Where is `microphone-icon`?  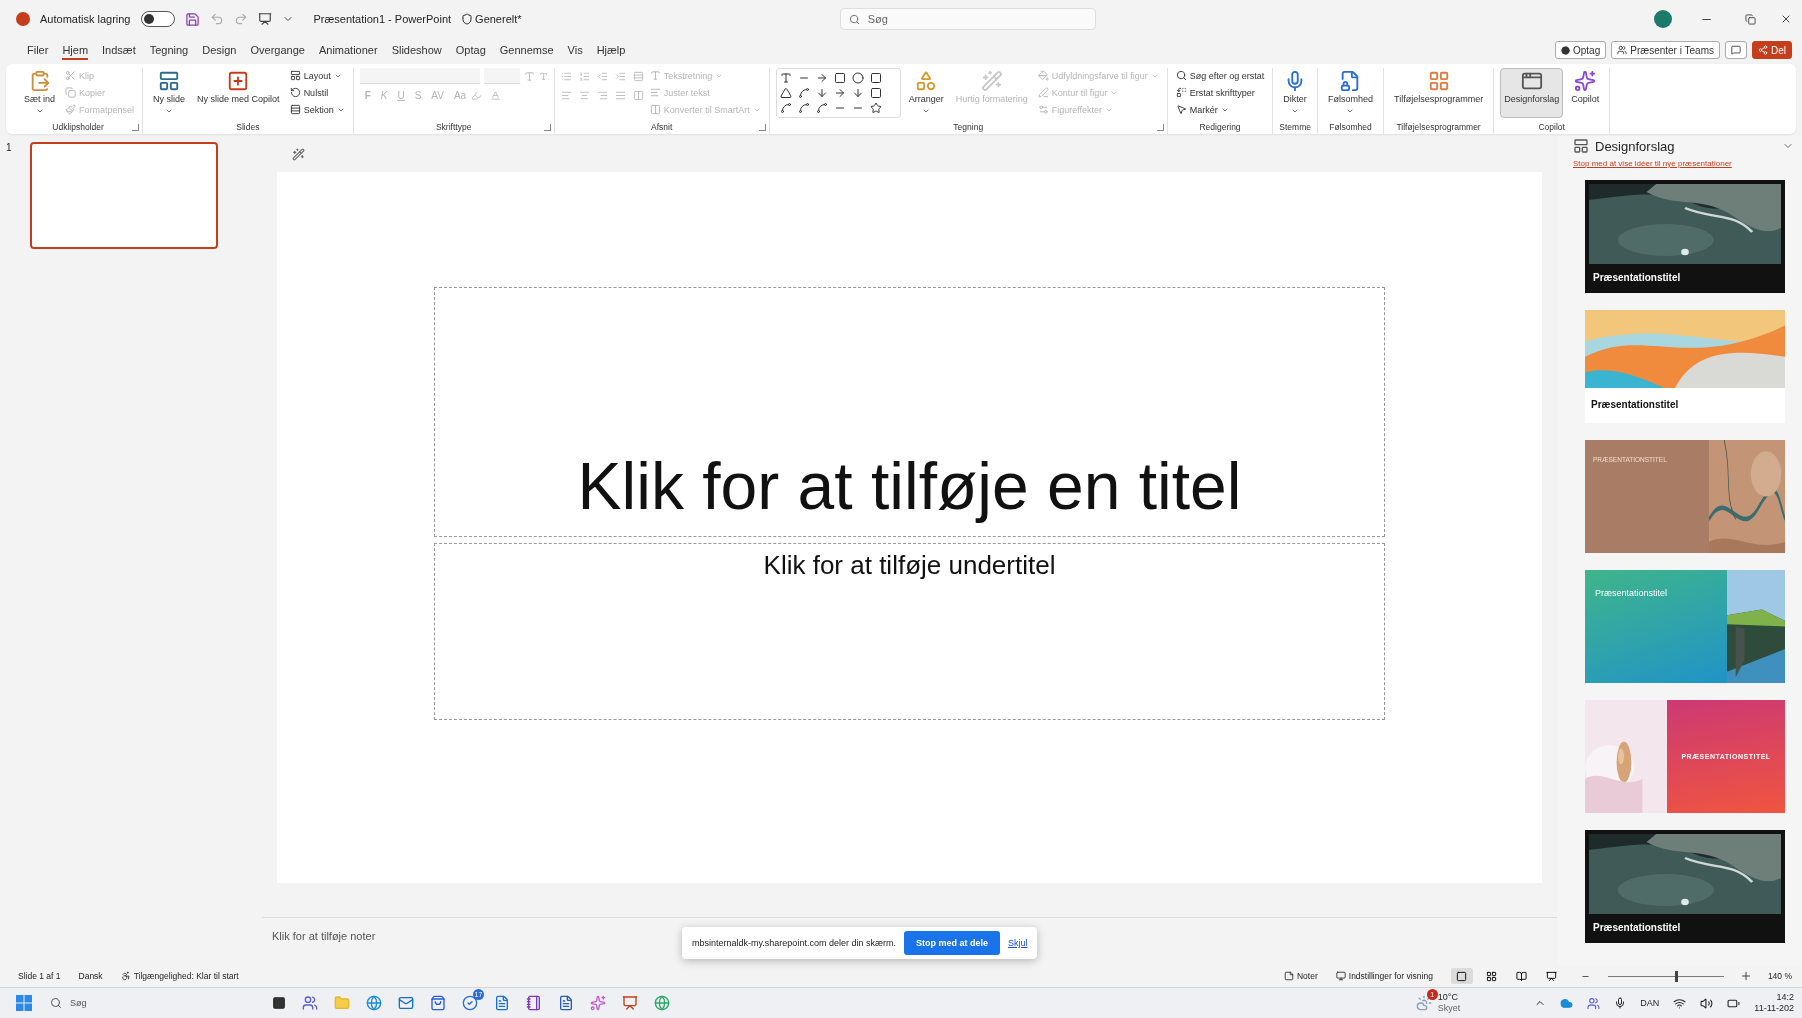 microphone-icon is located at coordinates (1620, 1003).